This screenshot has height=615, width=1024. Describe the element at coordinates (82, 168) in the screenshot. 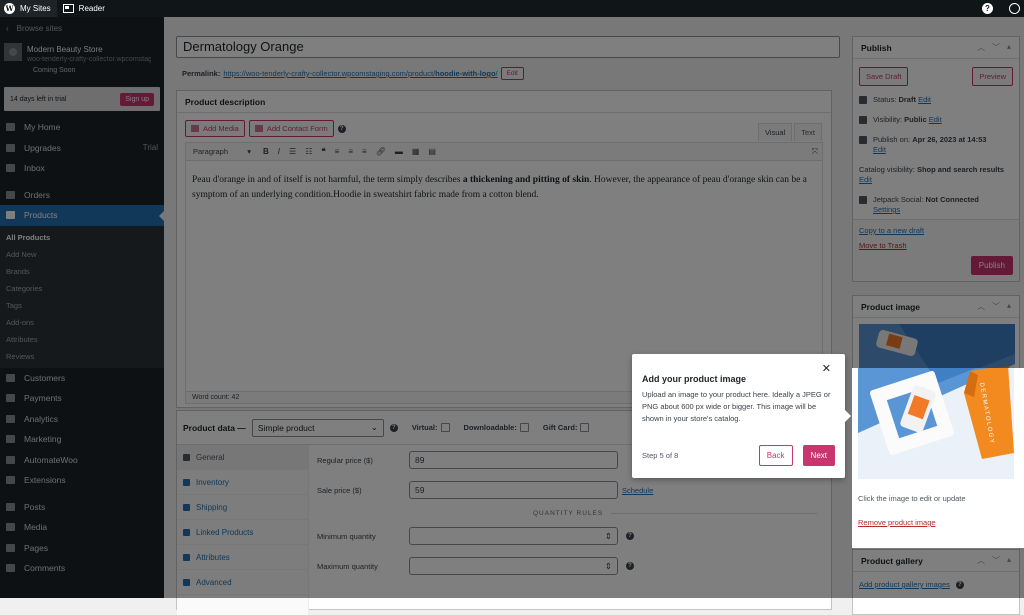

I see `sidebar-item-inbox: Inbox` at that location.